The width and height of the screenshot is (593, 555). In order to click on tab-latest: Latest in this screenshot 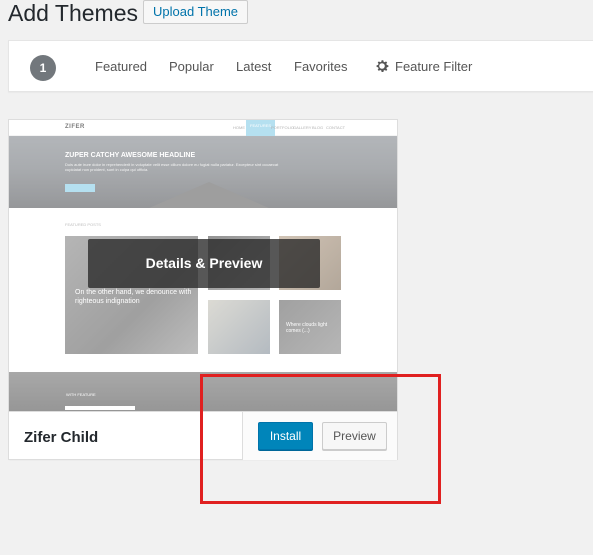, I will do `click(253, 66)`.